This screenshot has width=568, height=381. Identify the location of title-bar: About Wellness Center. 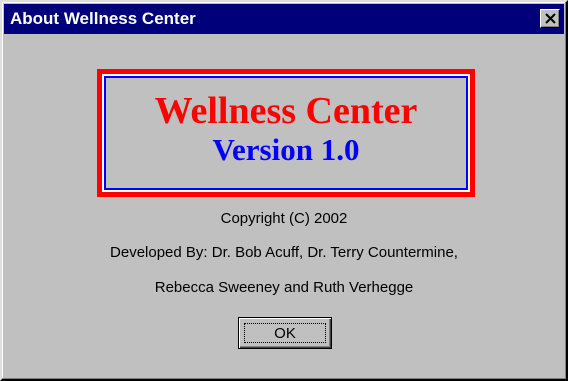
(284, 19).